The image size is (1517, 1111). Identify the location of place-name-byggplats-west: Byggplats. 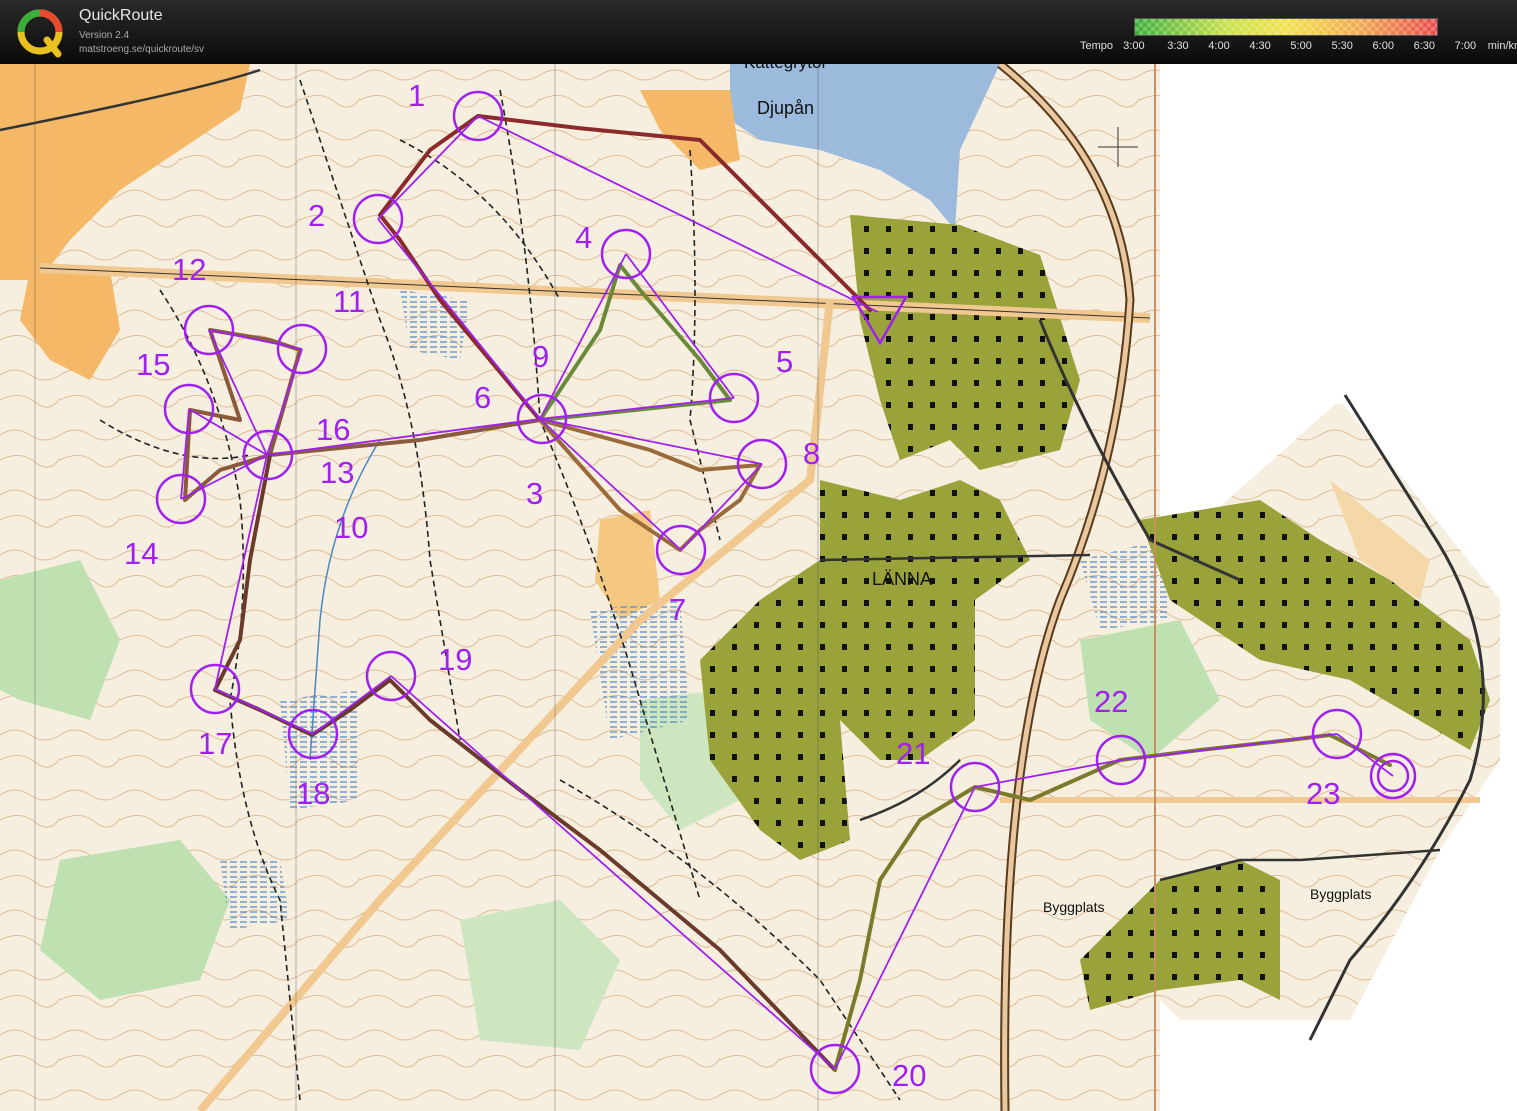
(1073, 907).